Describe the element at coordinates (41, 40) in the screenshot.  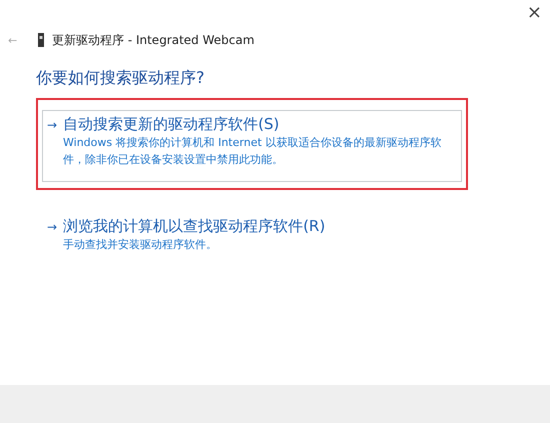
I see `webcam-icon` at that location.